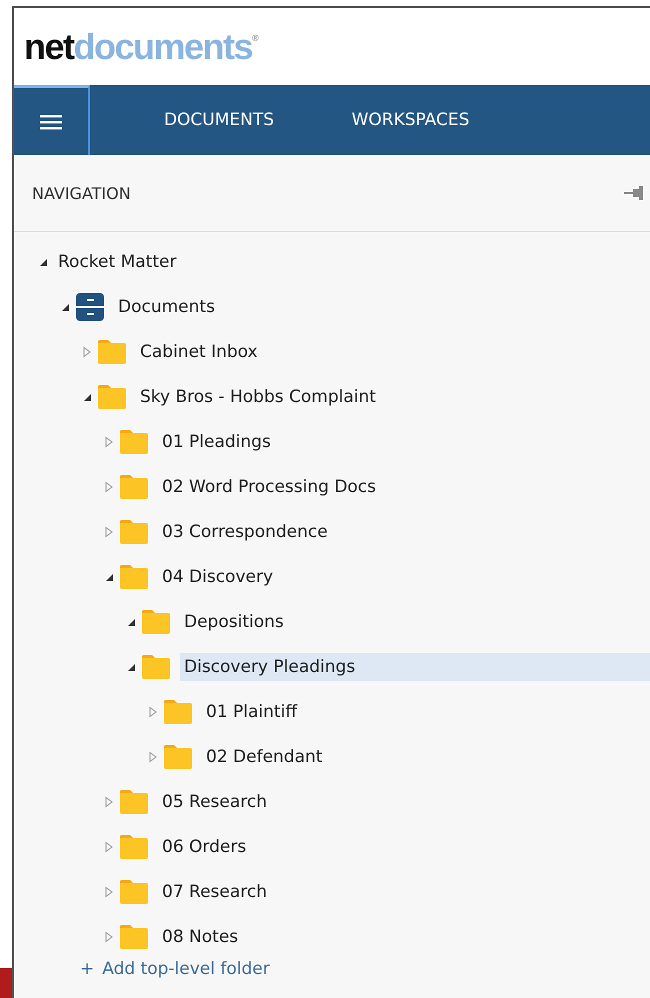 The image size is (650, 998). Describe the element at coordinates (264, 756) in the screenshot. I see `tree-item: 02 Defendant` at that location.